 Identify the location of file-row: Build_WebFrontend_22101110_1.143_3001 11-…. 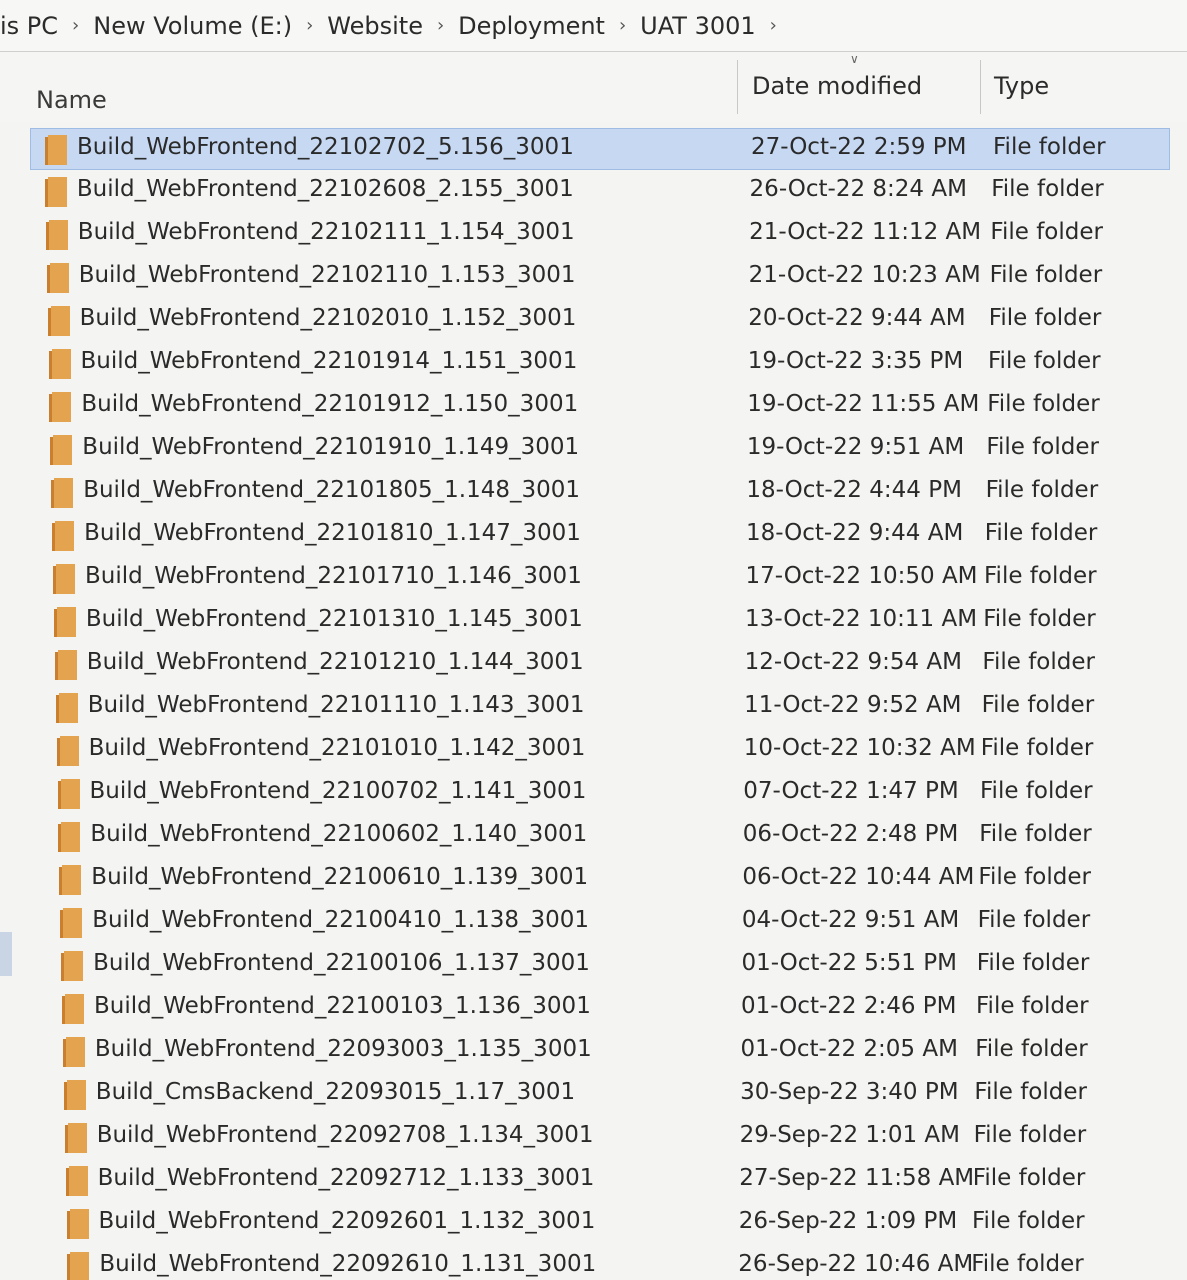
(600, 708).